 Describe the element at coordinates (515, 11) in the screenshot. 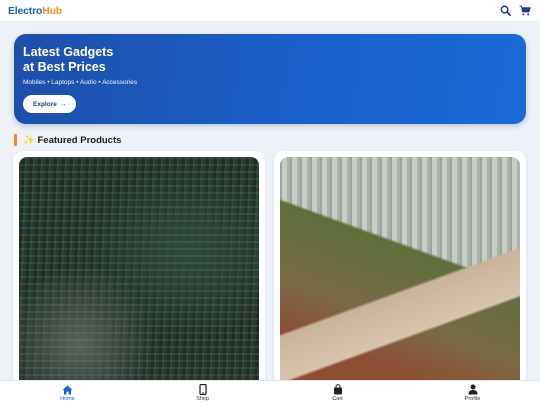

I see `header-actions` at that location.